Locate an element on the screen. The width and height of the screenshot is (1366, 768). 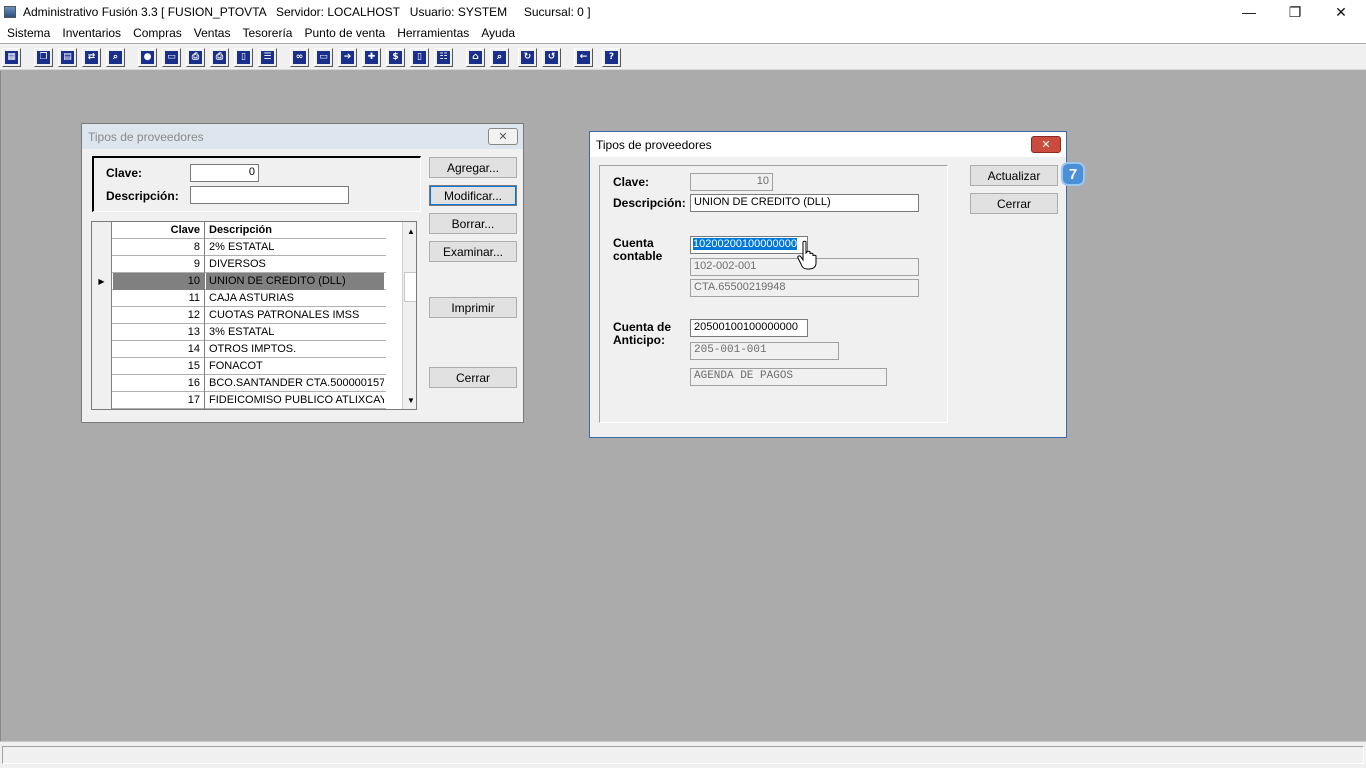
cell-clave: 9 is located at coordinates (159, 264).